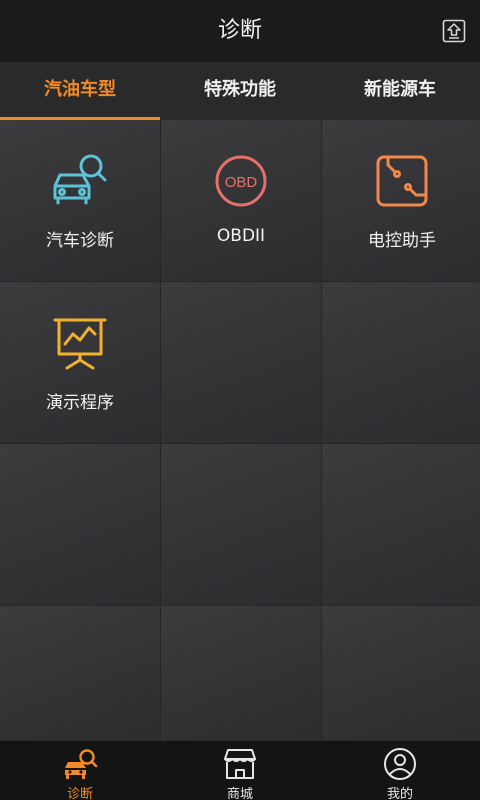  Describe the element at coordinates (79, 793) in the screenshot. I see `nav-label: 诊断` at that location.